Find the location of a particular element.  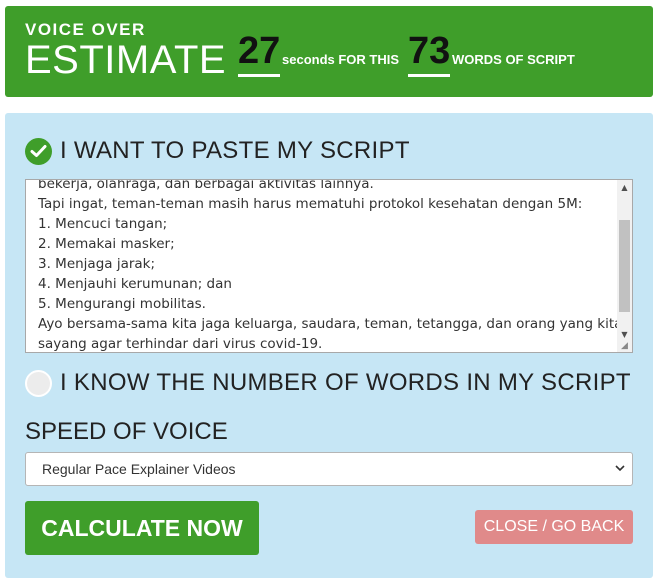

option-paste-script: I WANT TO PASTE MY SCRIPT is located at coordinates (217, 151).